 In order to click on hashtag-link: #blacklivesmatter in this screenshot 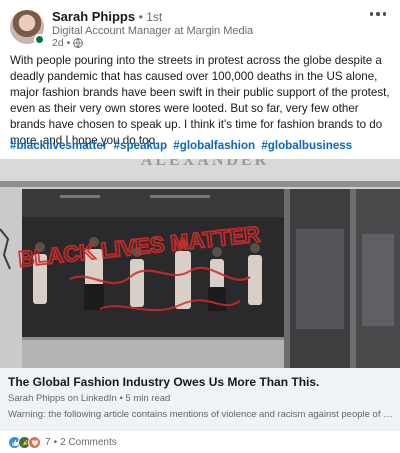, I will do `click(58, 145)`.